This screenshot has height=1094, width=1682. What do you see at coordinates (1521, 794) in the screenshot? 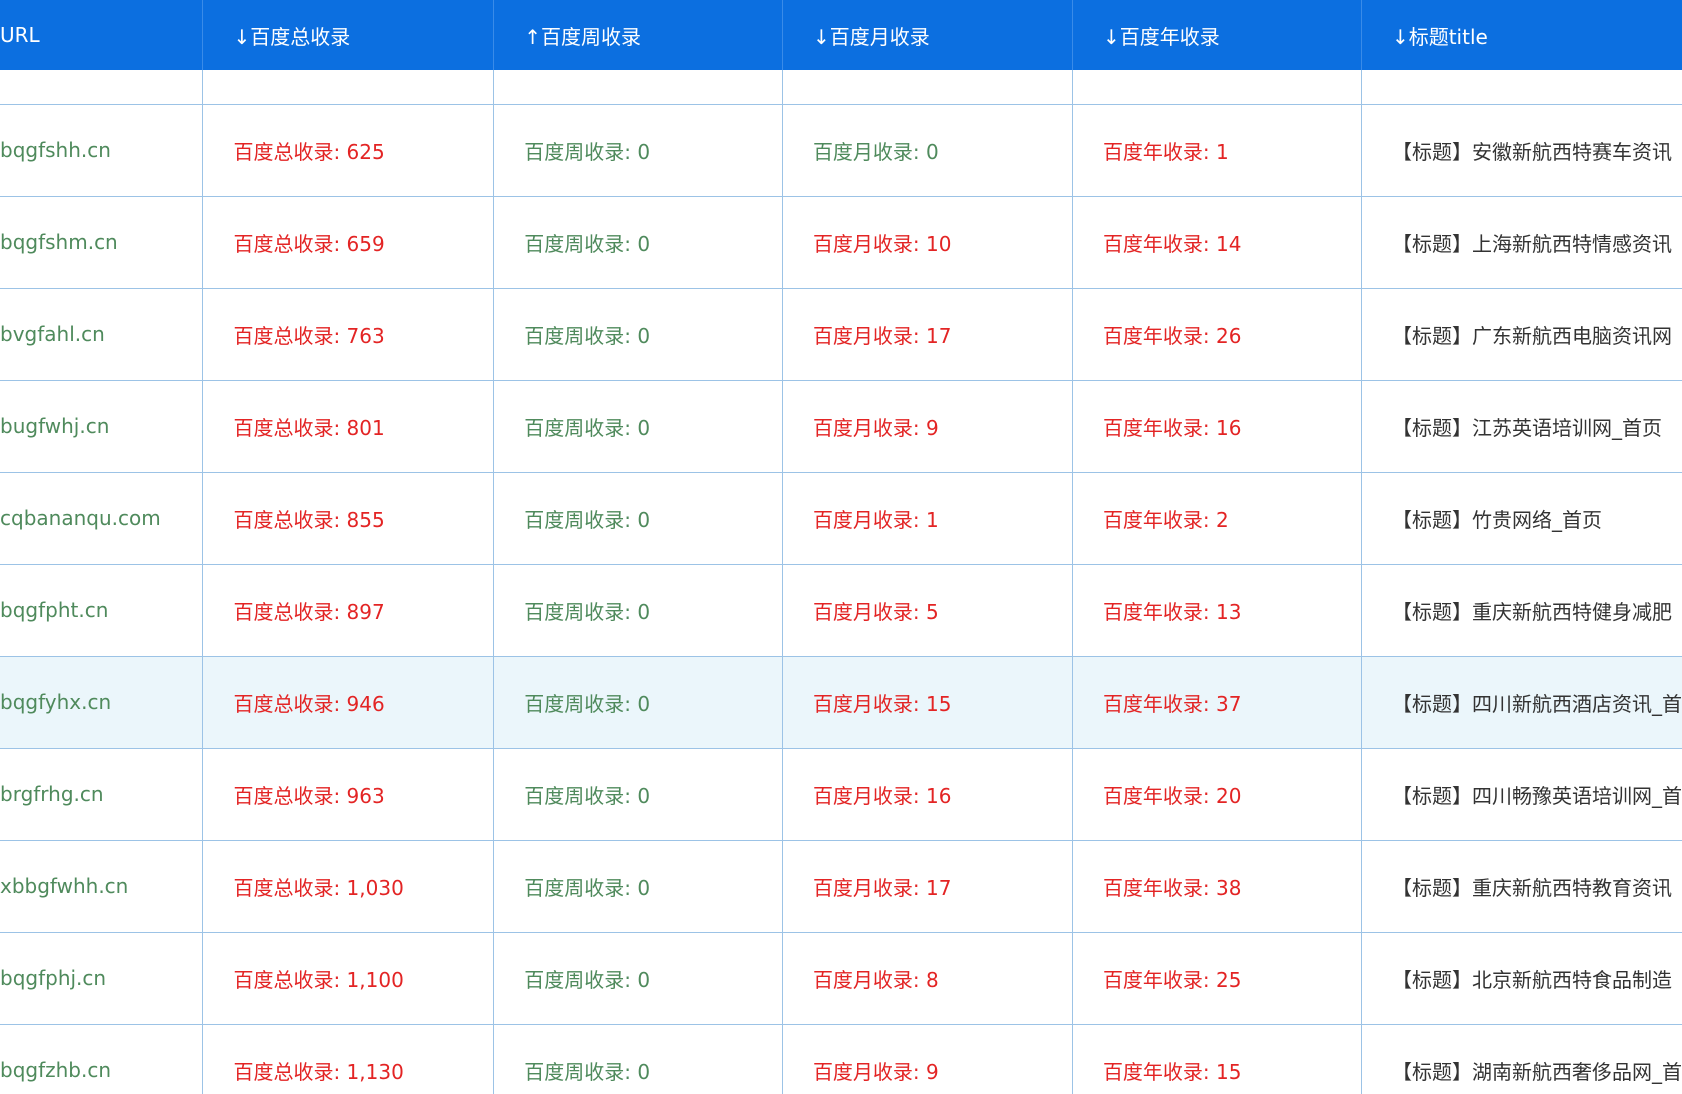
I see `title-cell: 【标题】四川畅豫英语培训网_首` at bounding box center [1521, 794].